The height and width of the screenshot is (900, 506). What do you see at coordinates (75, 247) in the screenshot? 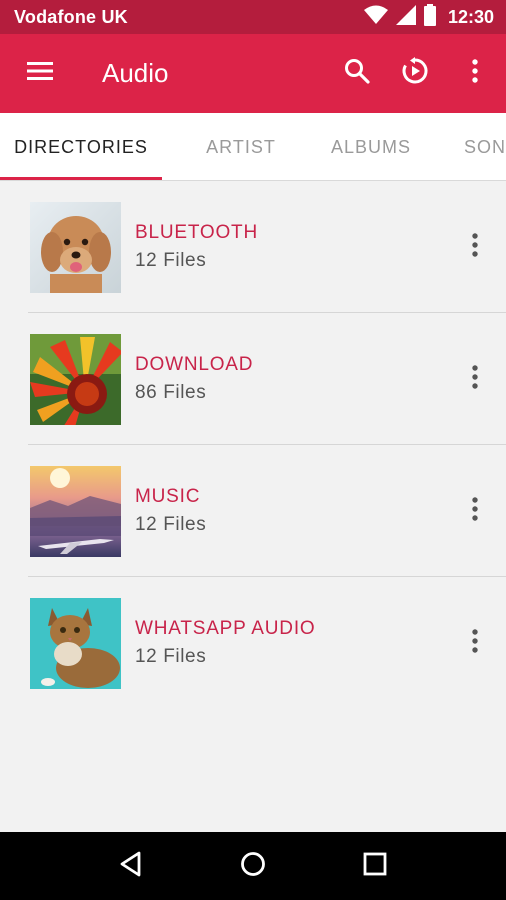
I see `dog-thumbnail` at bounding box center [75, 247].